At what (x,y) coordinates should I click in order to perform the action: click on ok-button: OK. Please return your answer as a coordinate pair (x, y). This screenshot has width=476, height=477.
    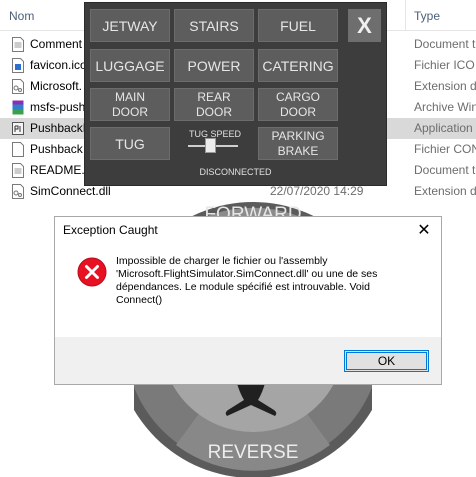
    Looking at the image, I should click on (386, 361).